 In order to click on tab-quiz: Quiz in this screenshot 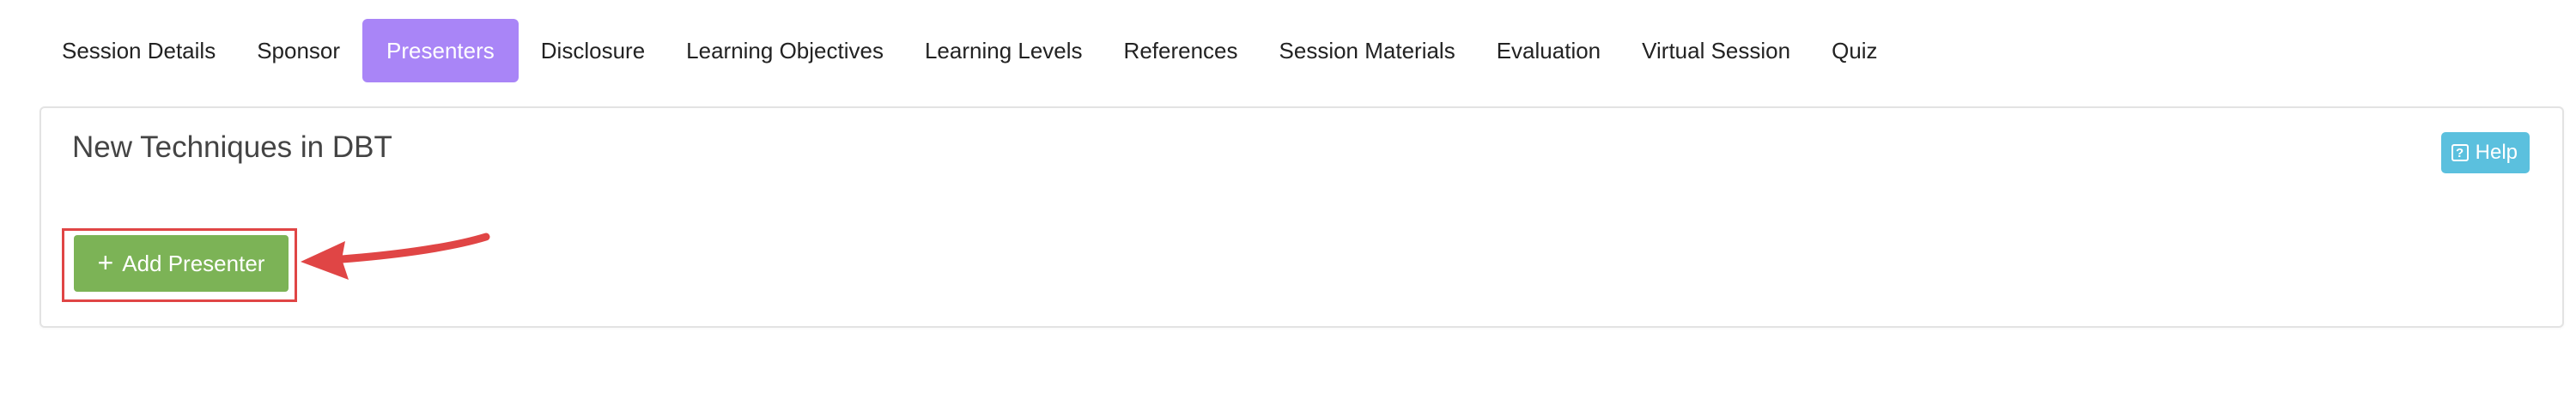, I will do `click(1855, 50)`.